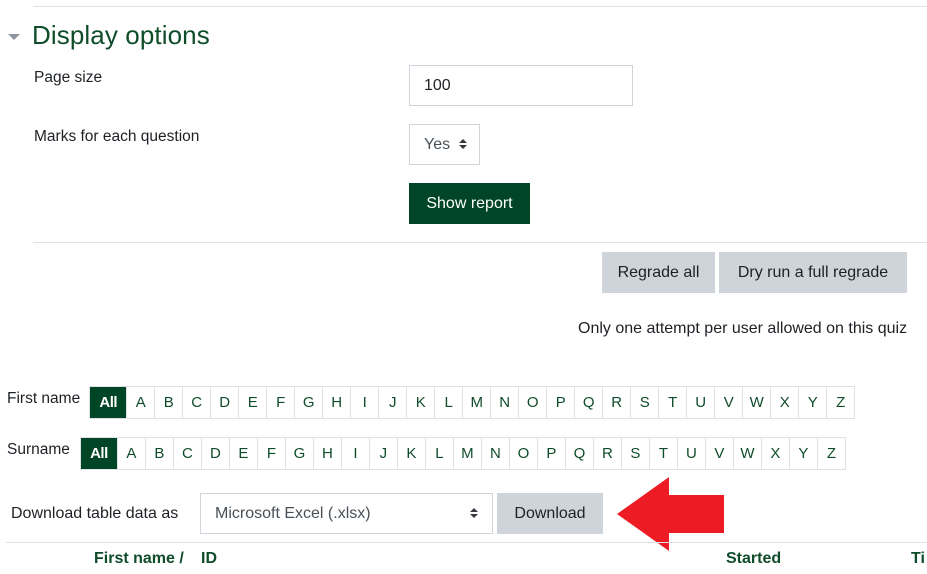 This screenshot has height=574, width=927. Describe the element at coordinates (480, 6) in the screenshot. I see `top-divider` at that location.